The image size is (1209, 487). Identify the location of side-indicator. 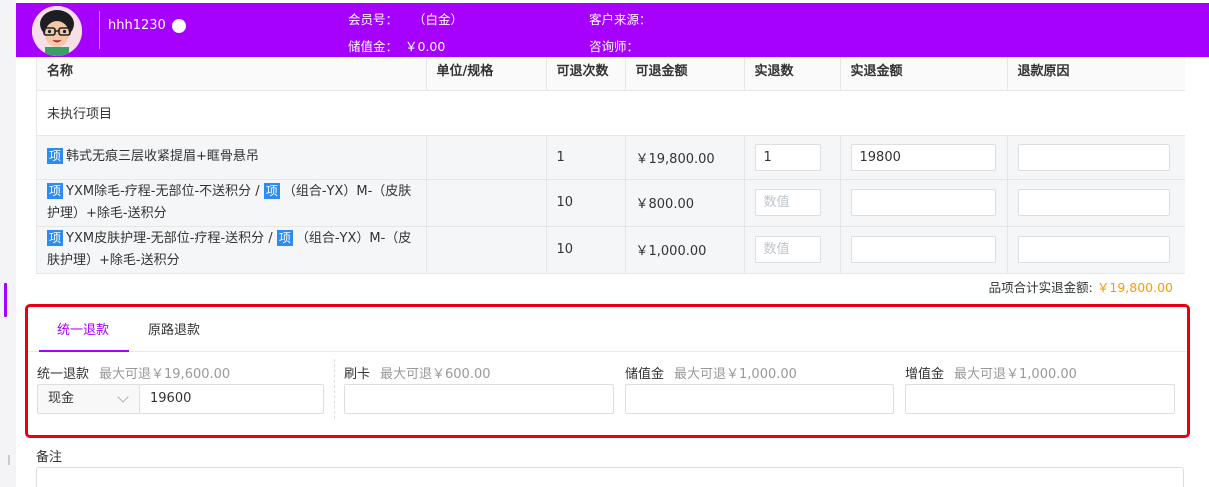
(5, 300).